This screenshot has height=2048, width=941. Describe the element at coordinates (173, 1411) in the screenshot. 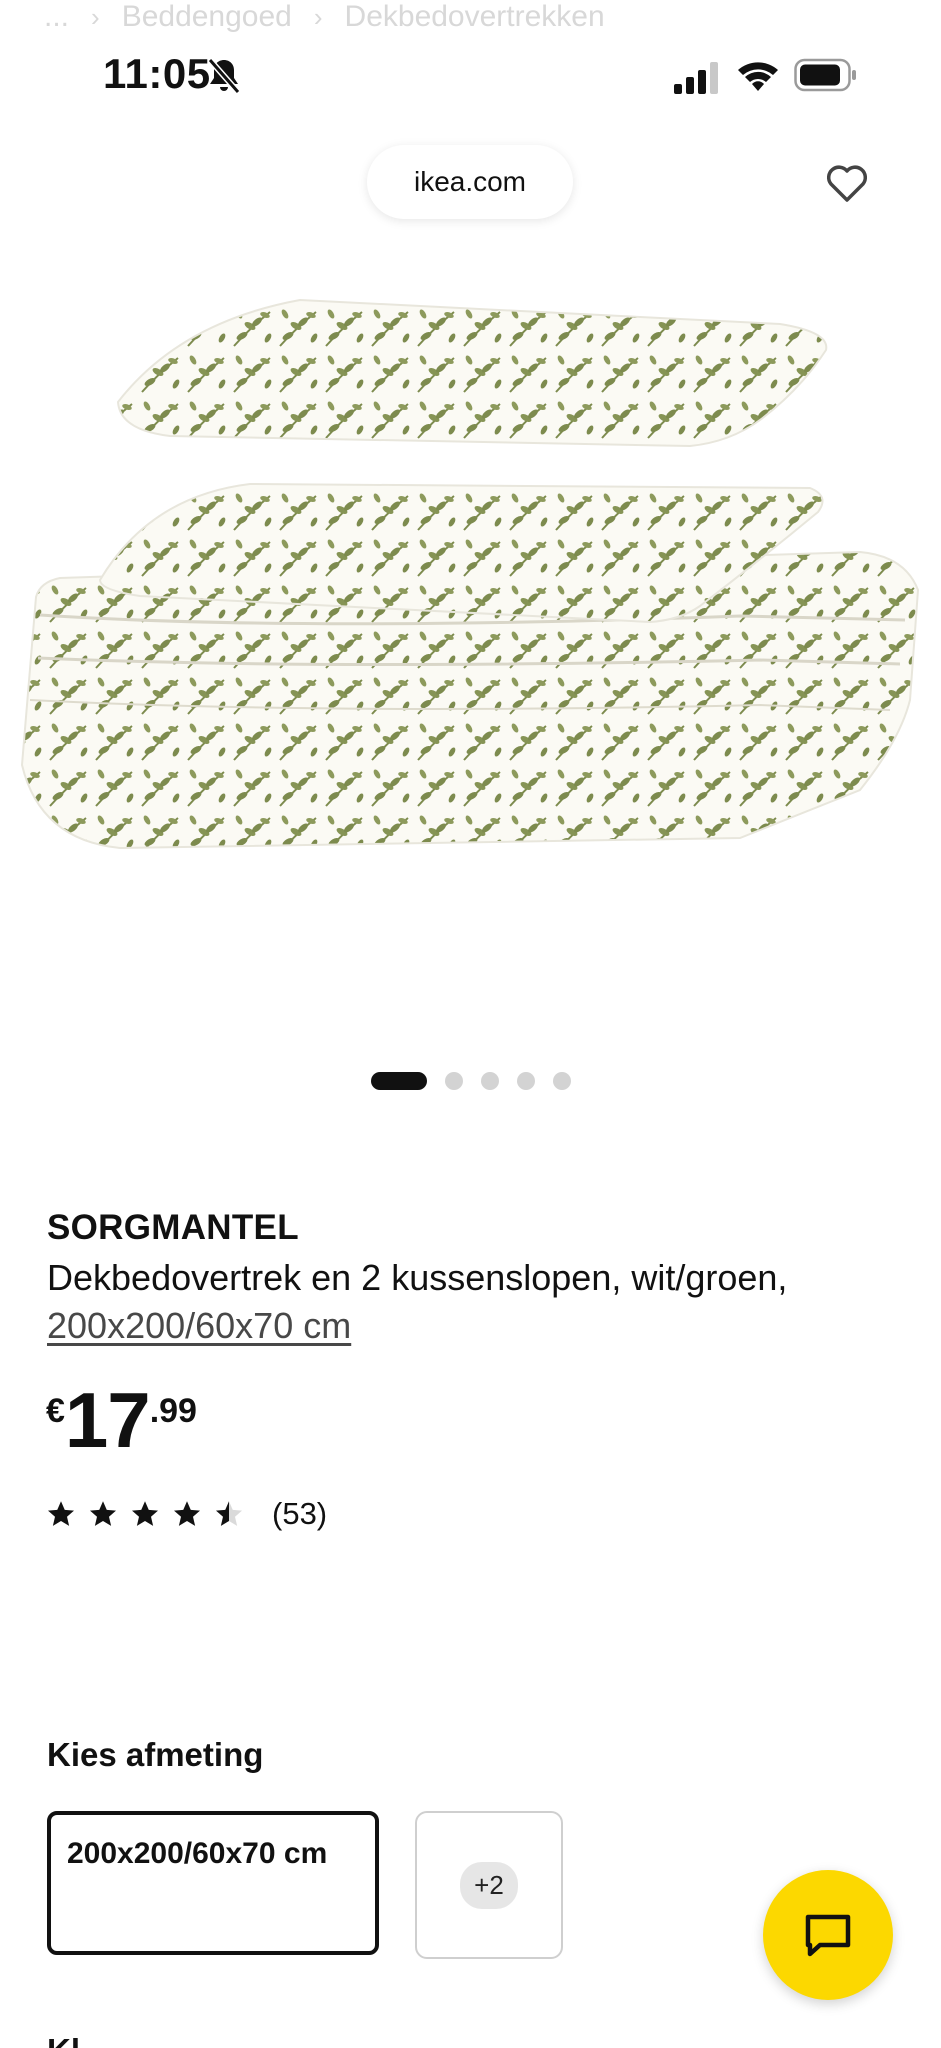

I see `price-decimals: .99` at that location.